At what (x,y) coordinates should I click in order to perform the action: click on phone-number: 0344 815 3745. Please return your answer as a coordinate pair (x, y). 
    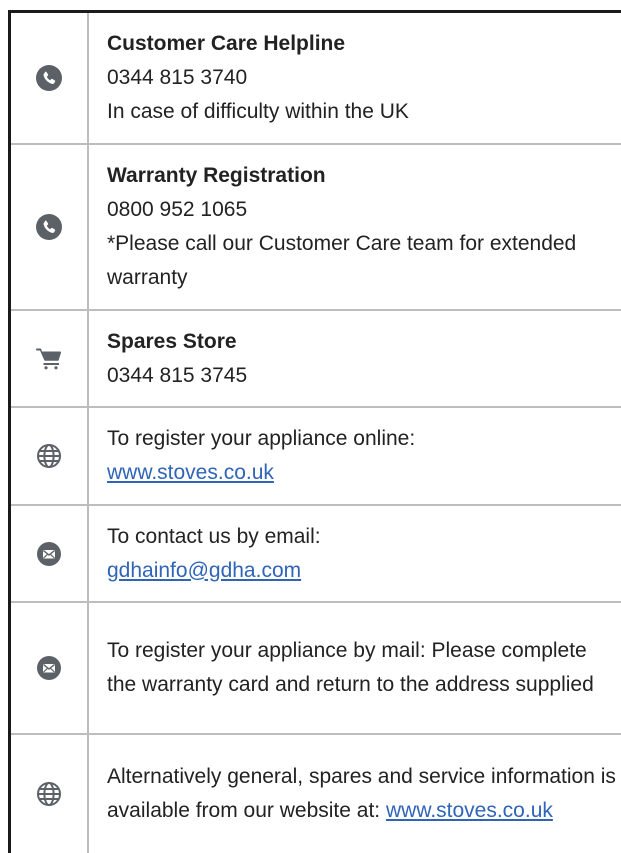
    Looking at the image, I should click on (177, 375).